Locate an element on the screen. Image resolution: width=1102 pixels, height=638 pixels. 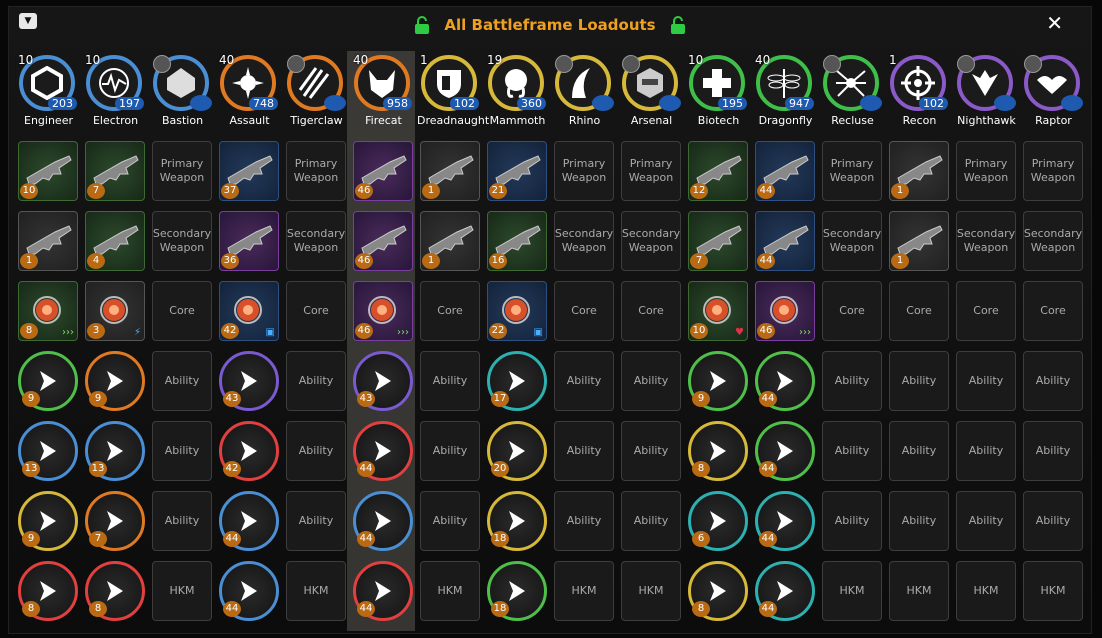
core-slot: ▣ 22 is located at coordinates (517, 311).